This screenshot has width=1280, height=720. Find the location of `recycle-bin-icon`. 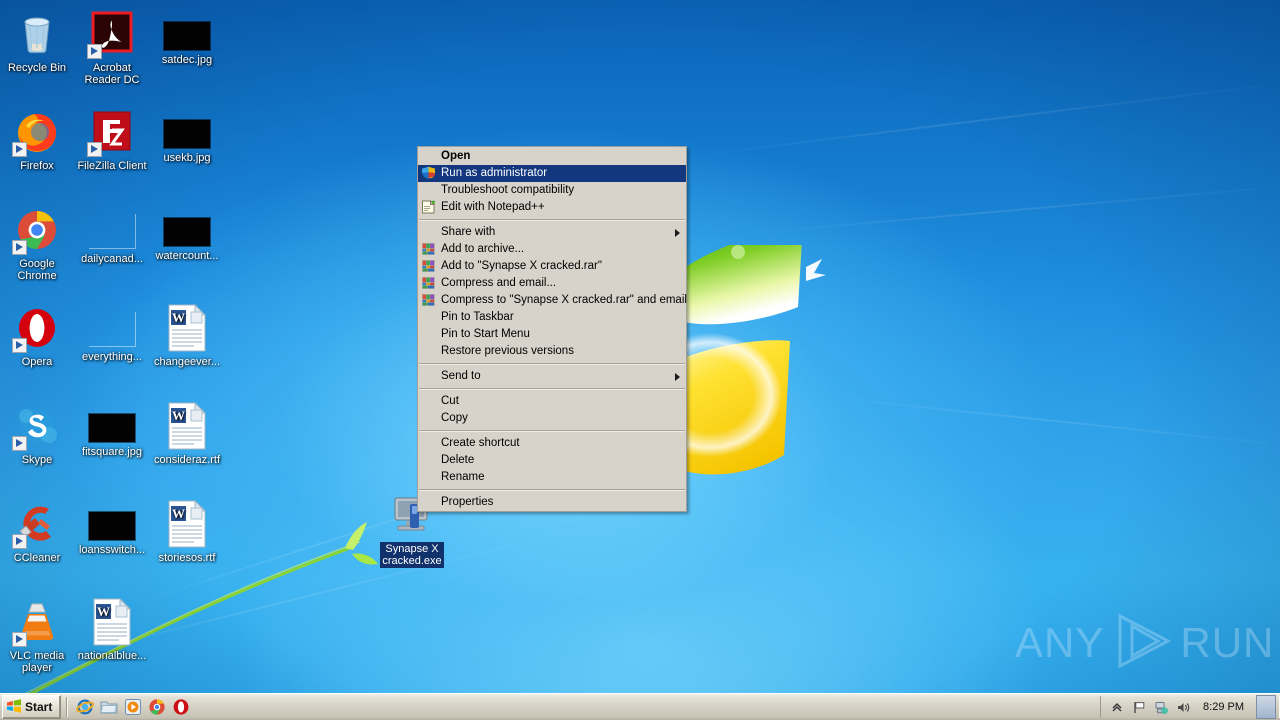

recycle-bin-icon is located at coordinates (37, 34).